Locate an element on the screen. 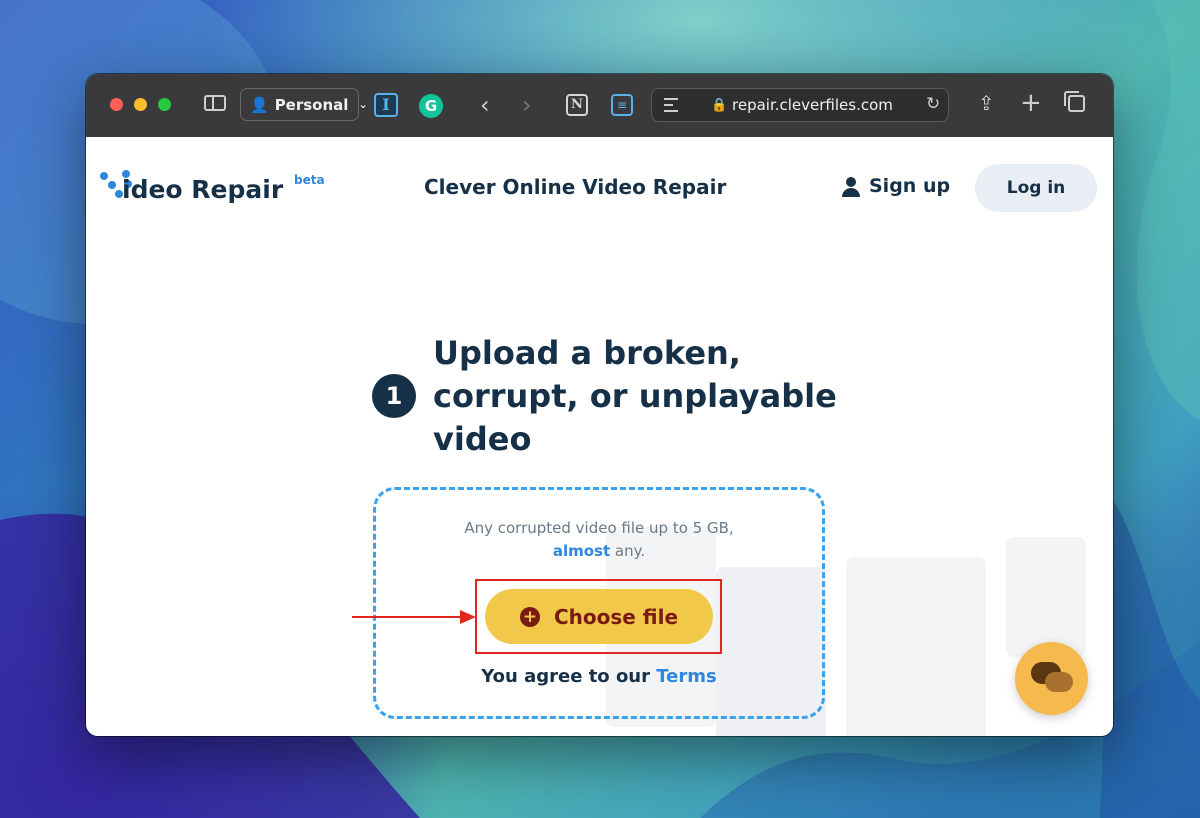 The image size is (1200, 818). logo-text: ideo Repair is located at coordinates (203, 189).